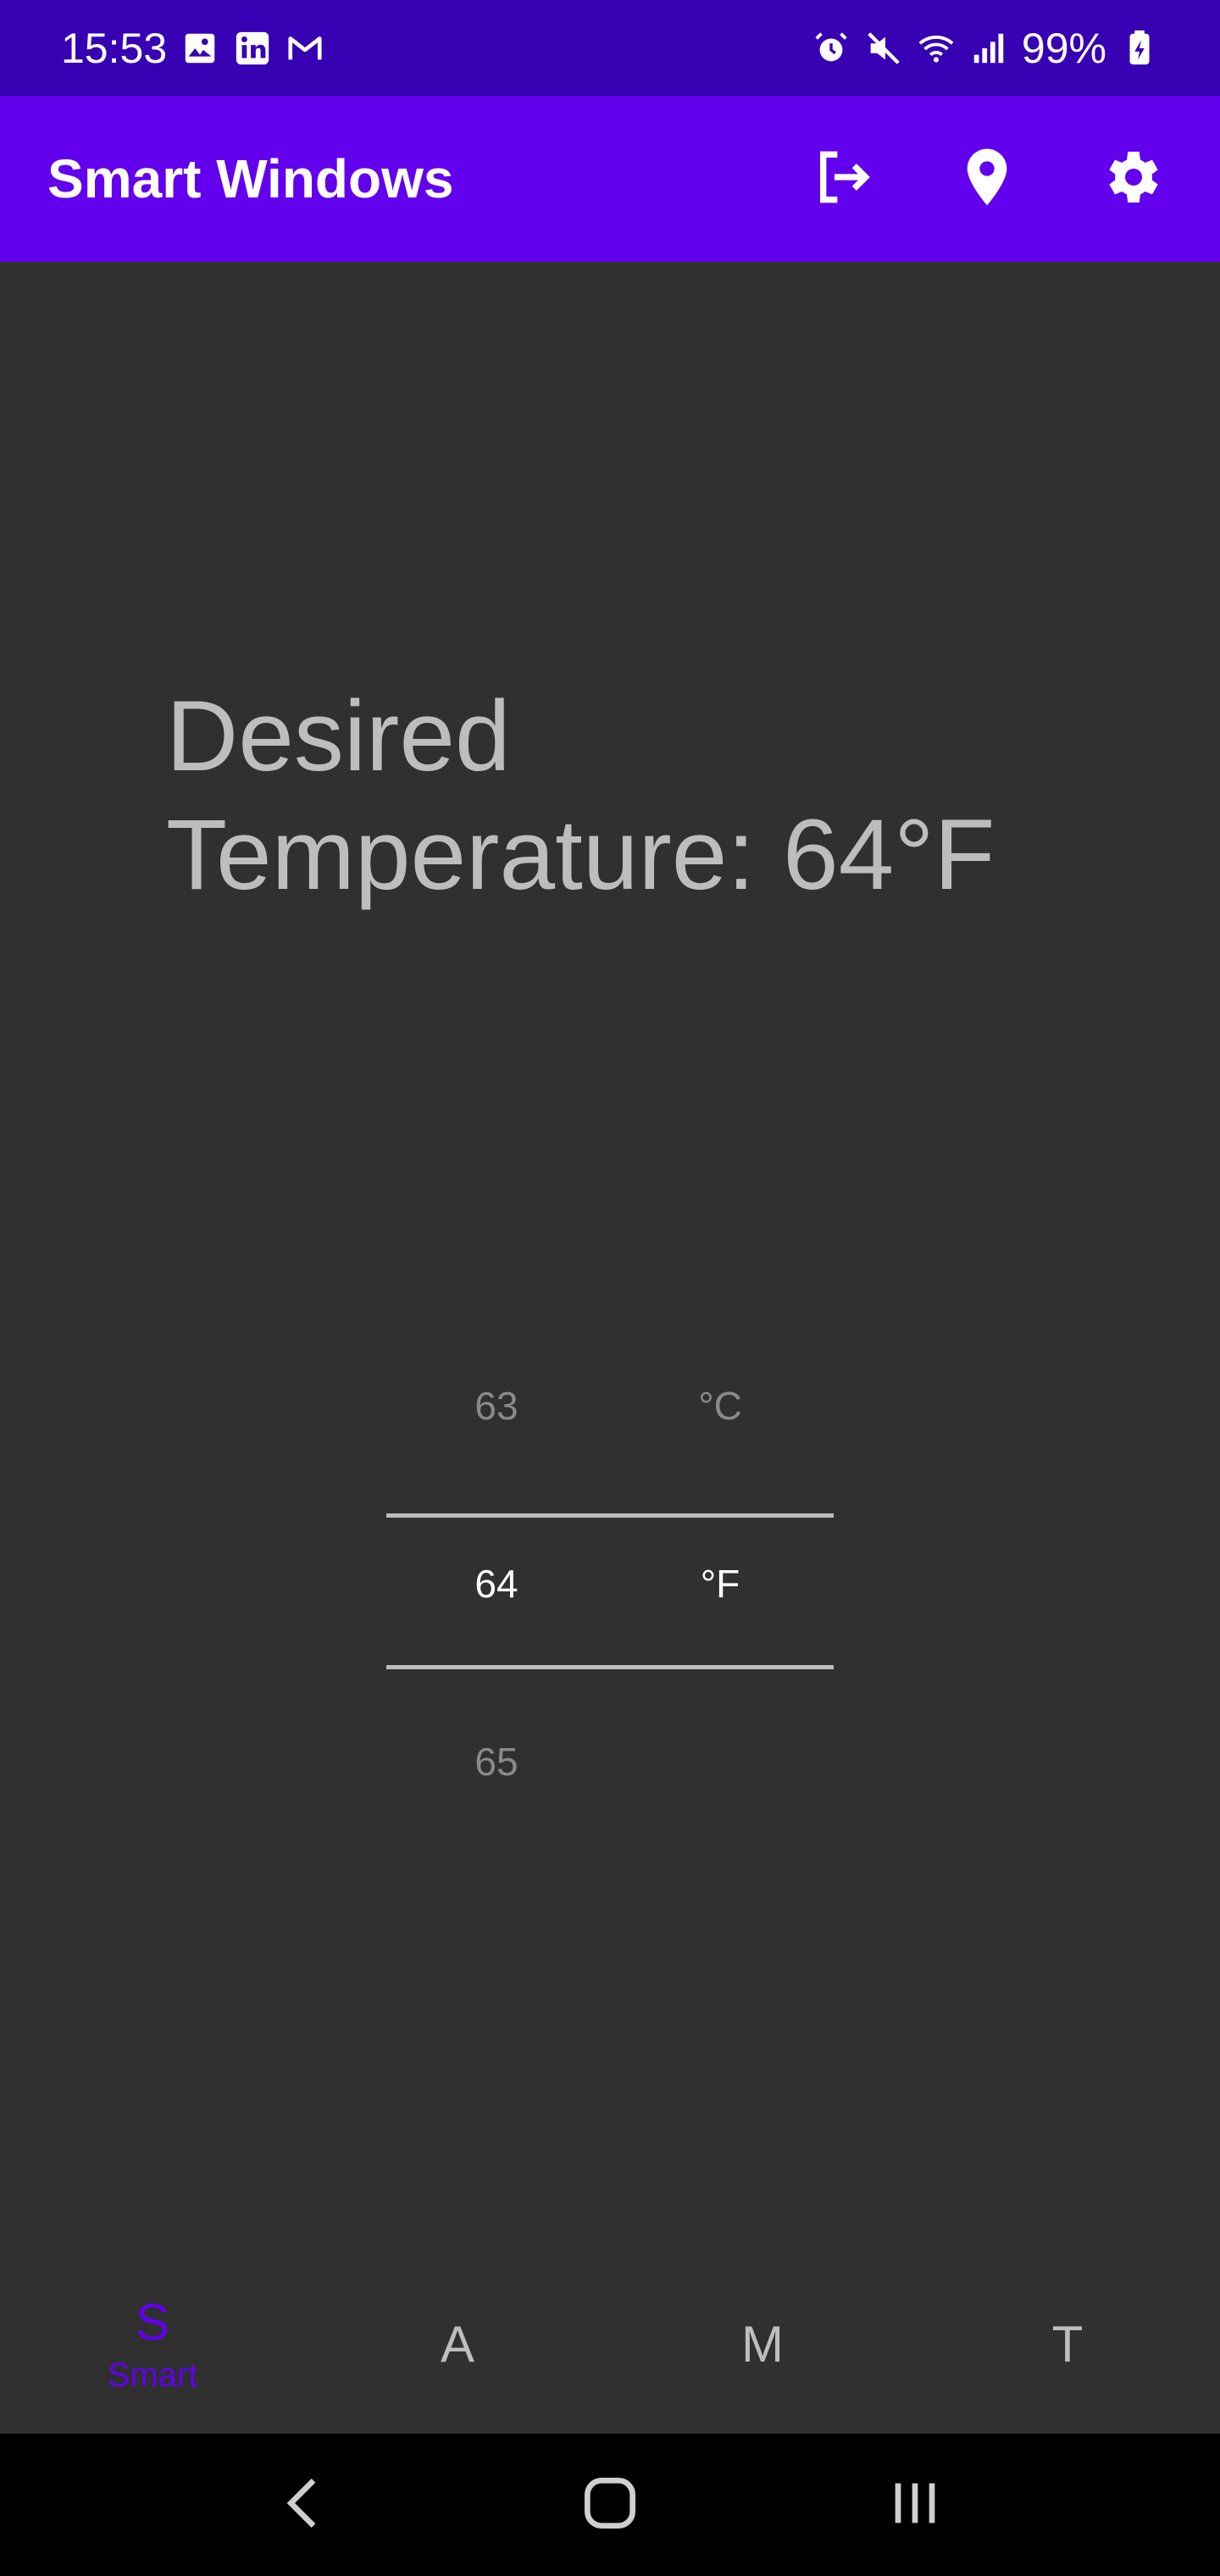  I want to click on desired-label: Desired, so click(338, 736).